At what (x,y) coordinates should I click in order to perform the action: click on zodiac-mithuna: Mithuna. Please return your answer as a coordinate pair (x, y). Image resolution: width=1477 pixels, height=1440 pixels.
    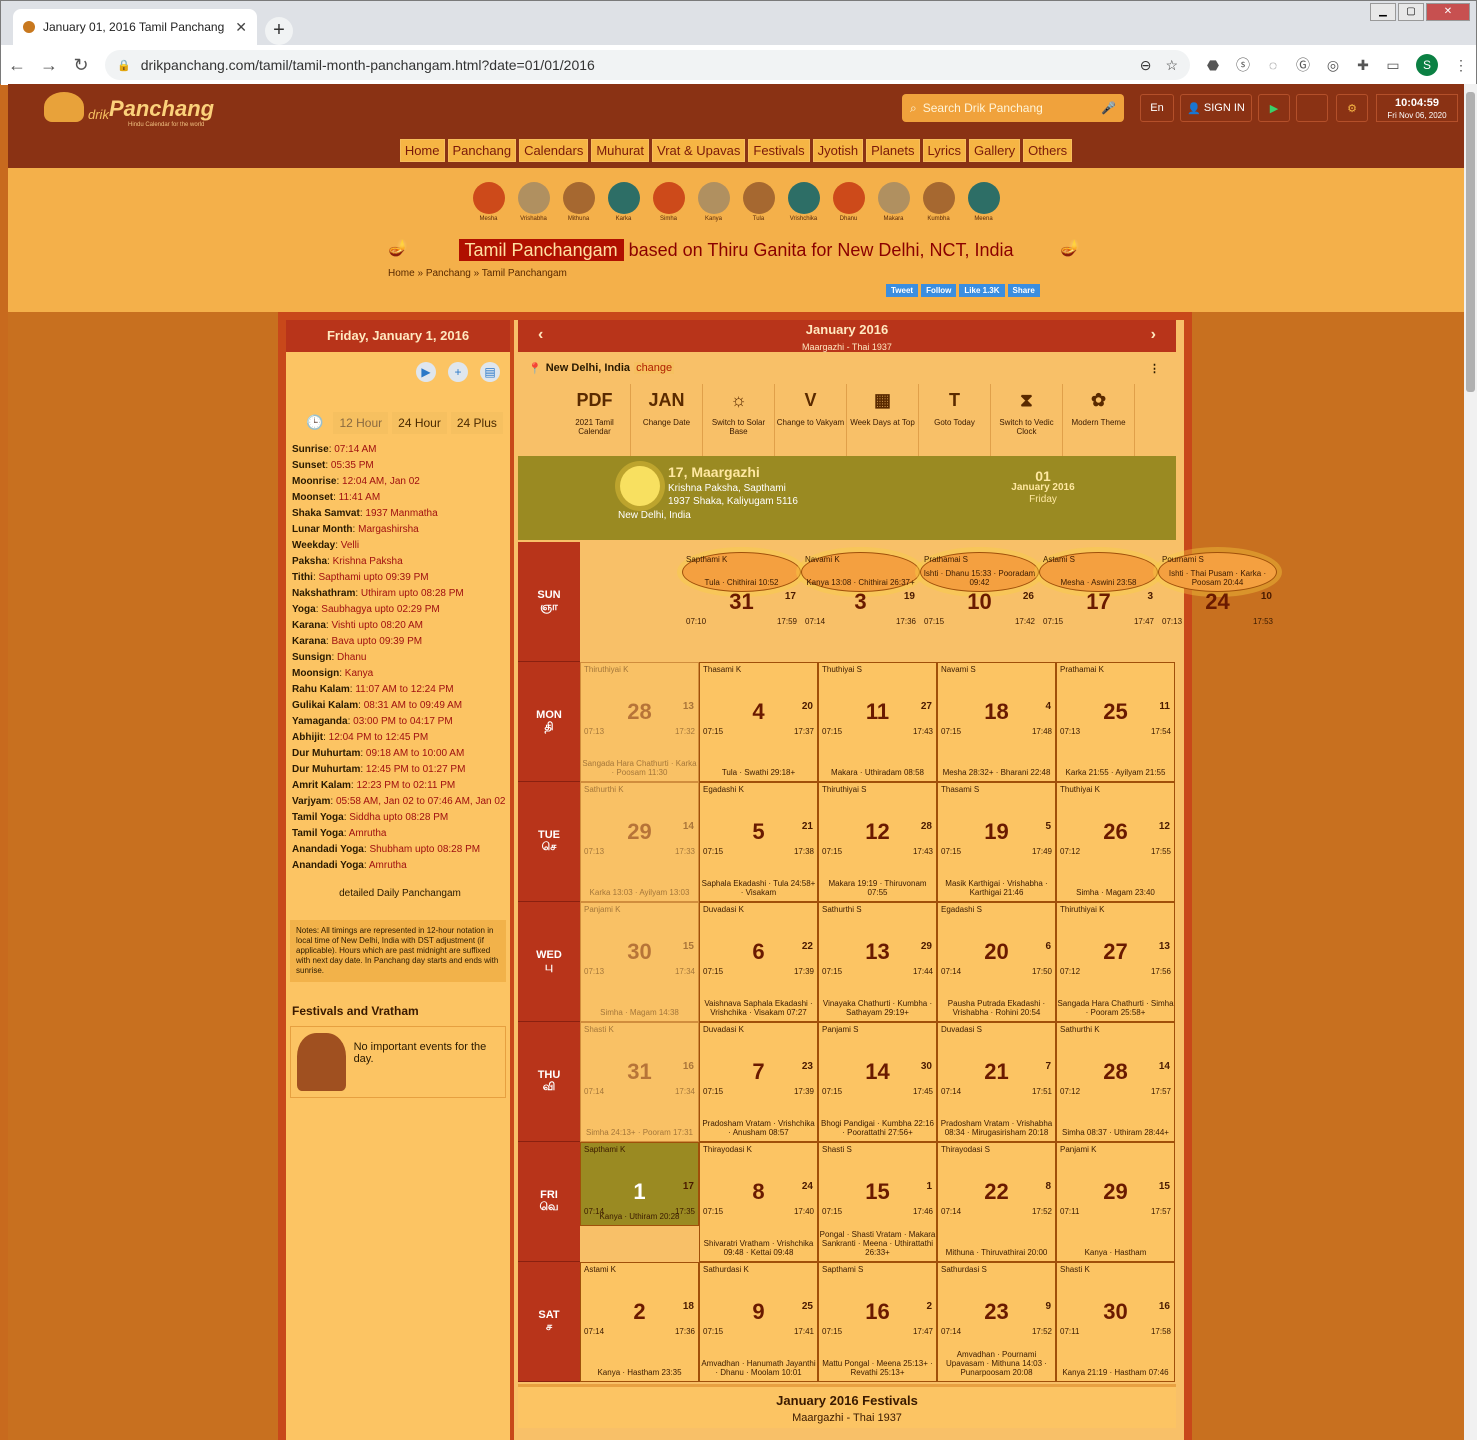
    Looking at the image, I should click on (579, 202).